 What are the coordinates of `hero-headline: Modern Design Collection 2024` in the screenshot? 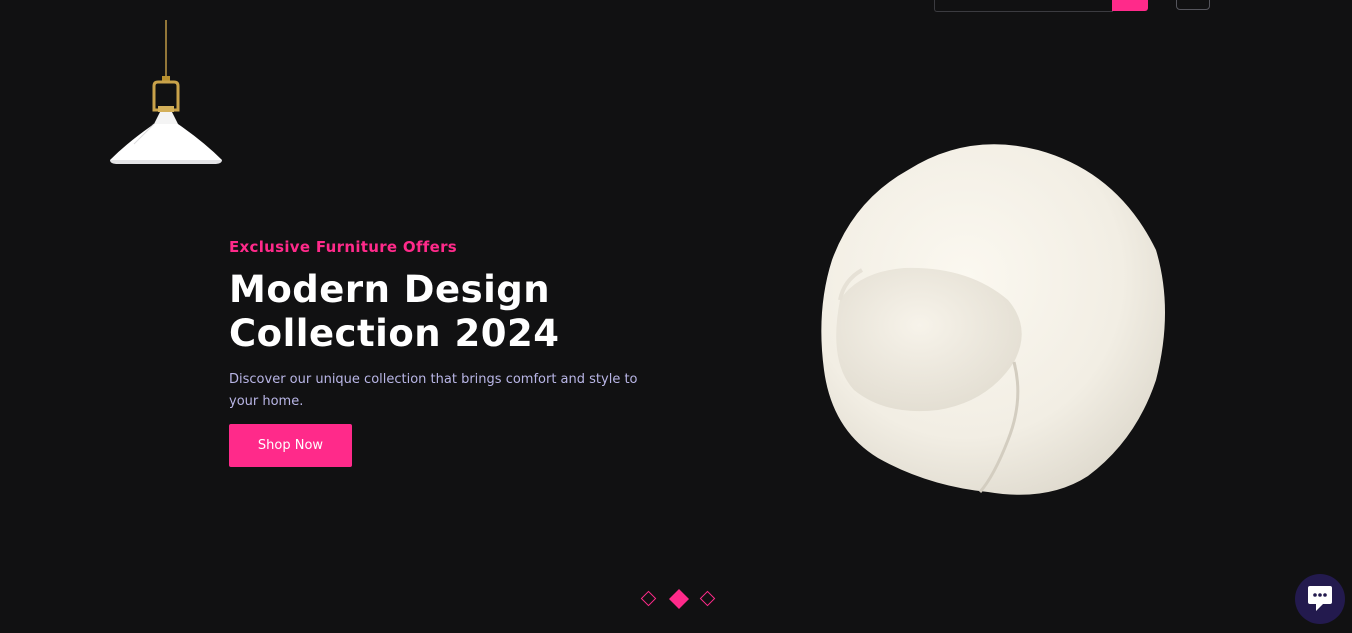 It's located at (459, 312).